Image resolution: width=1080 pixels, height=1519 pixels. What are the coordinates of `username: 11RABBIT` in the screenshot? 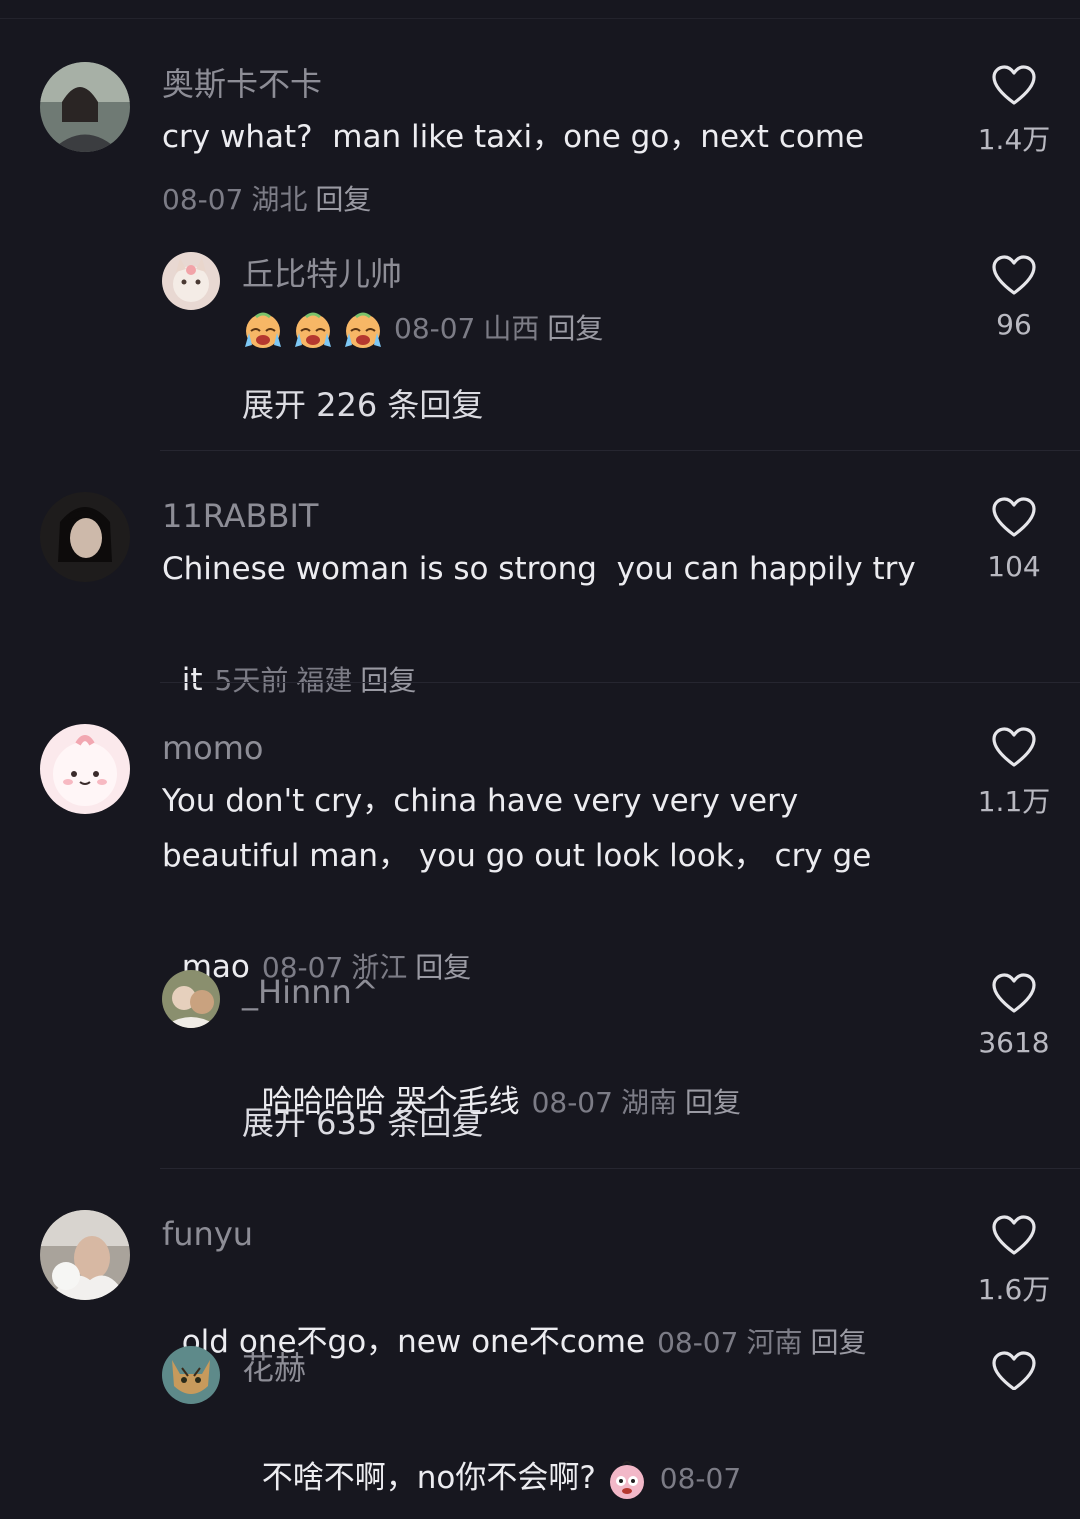 It's located at (240, 516).